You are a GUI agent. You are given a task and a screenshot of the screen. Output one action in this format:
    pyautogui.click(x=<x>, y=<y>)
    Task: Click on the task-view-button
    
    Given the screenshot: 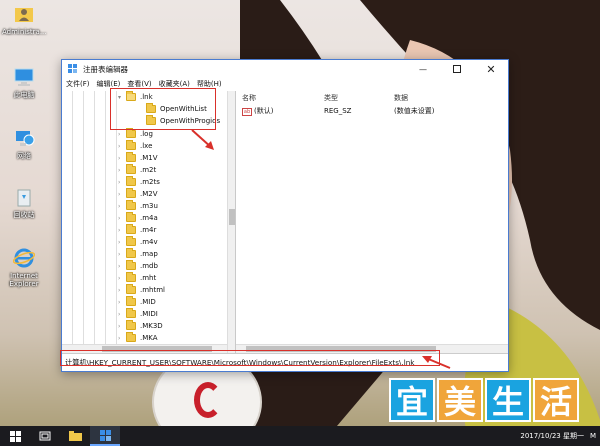 What is the action you would take?
    pyautogui.click(x=45, y=436)
    